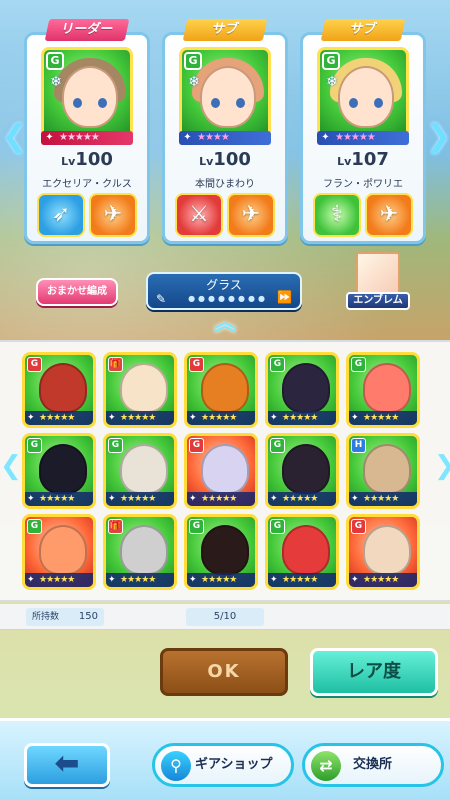  What do you see at coordinates (199, 215) in the screenshot?
I see `gear-slot-1: ⚔` at bounding box center [199, 215].